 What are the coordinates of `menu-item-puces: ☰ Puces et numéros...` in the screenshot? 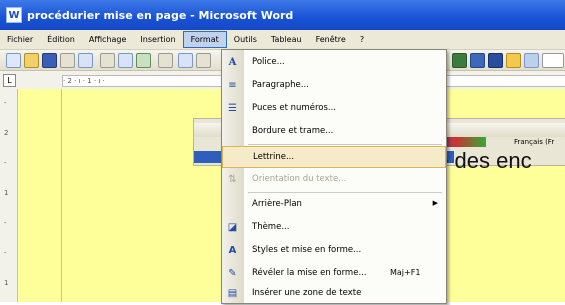 It's located at (334, 109).